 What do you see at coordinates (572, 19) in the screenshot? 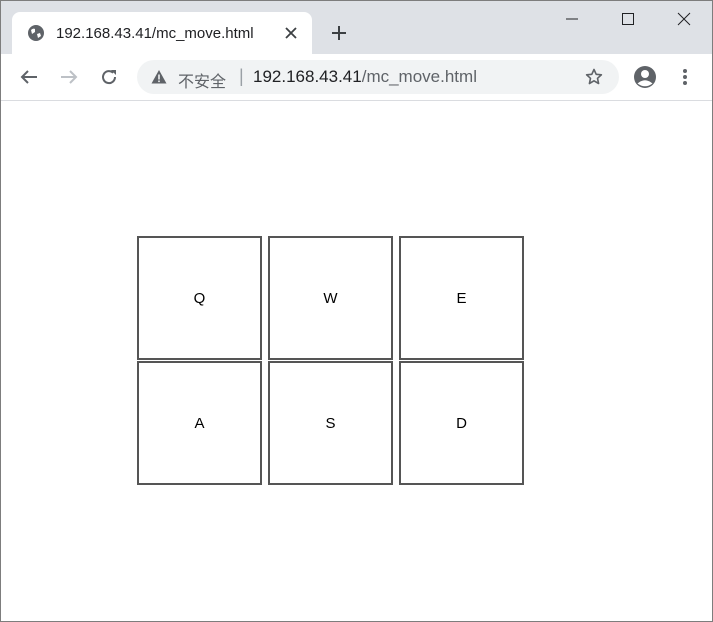
I see `minimize-icon` at bounding box center [572, 19].